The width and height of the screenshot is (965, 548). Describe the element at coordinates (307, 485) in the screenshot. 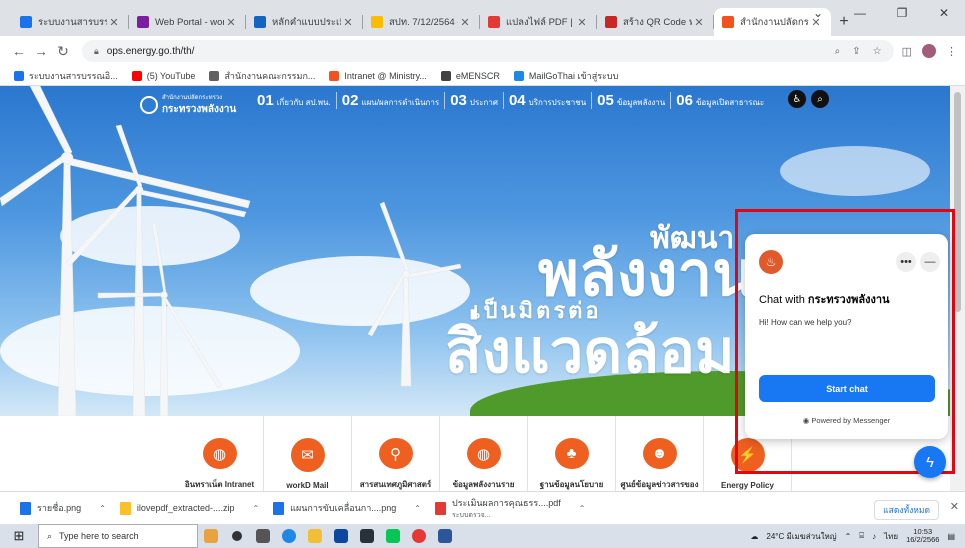

I see `service-label: workD Mail` at that location.